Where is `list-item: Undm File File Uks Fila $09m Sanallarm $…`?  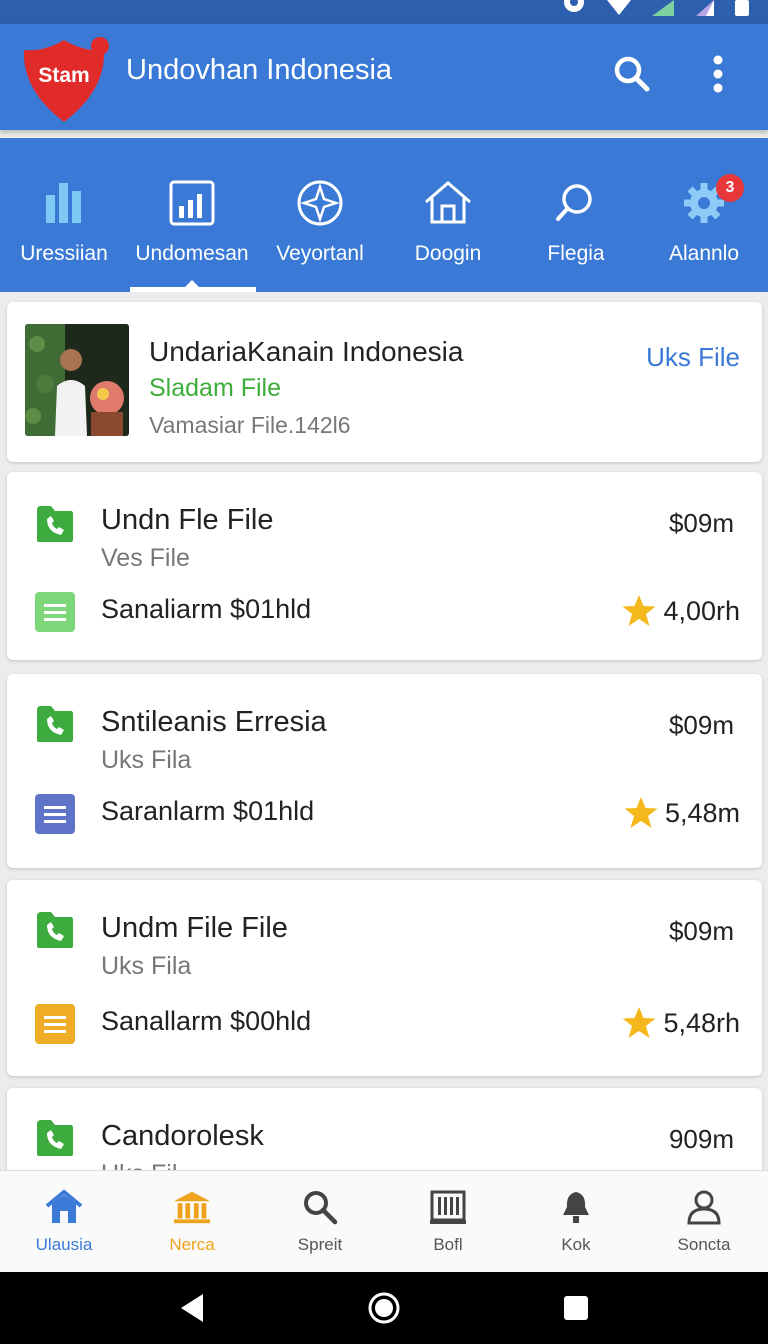
list-item: Undm File File Uks Fila $09m Sanallarm $… is located at coordinates (384, 978).